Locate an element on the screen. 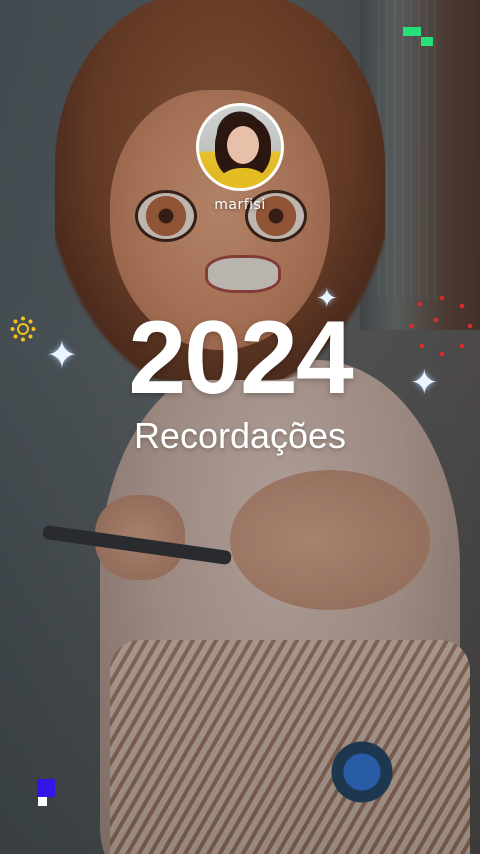 The image size is (480, 854). avatar-face is located at coordinates (243, 145).